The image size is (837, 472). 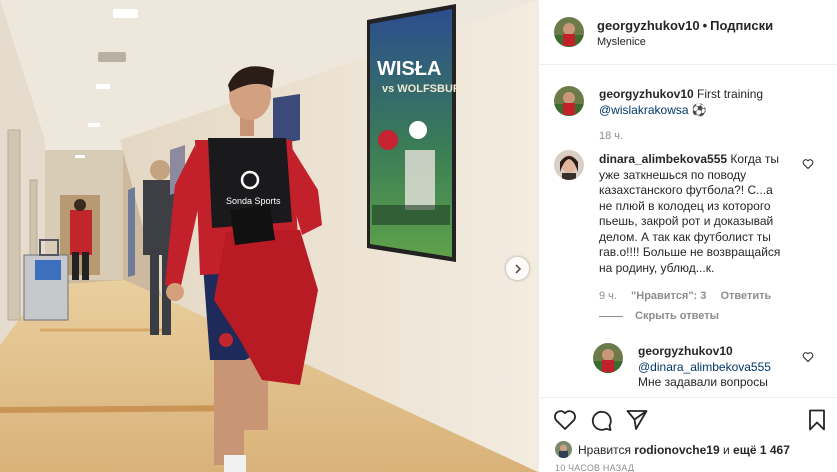 I want to click on hide-replies-toggle: Скрыть ответы, so click(x=664, y=316).